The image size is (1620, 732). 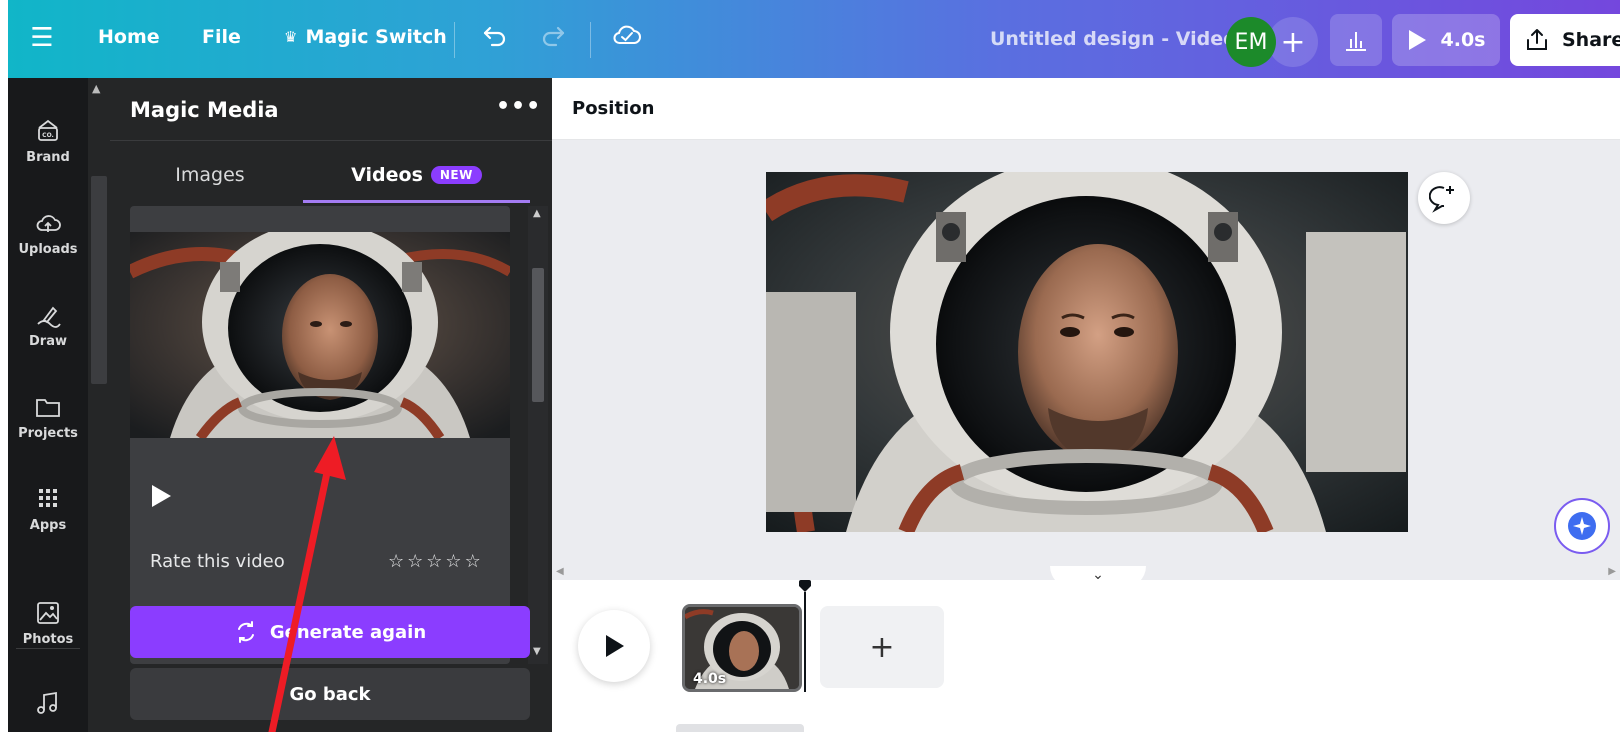 I want to click on rail-divider, so click(x=48, y=648).